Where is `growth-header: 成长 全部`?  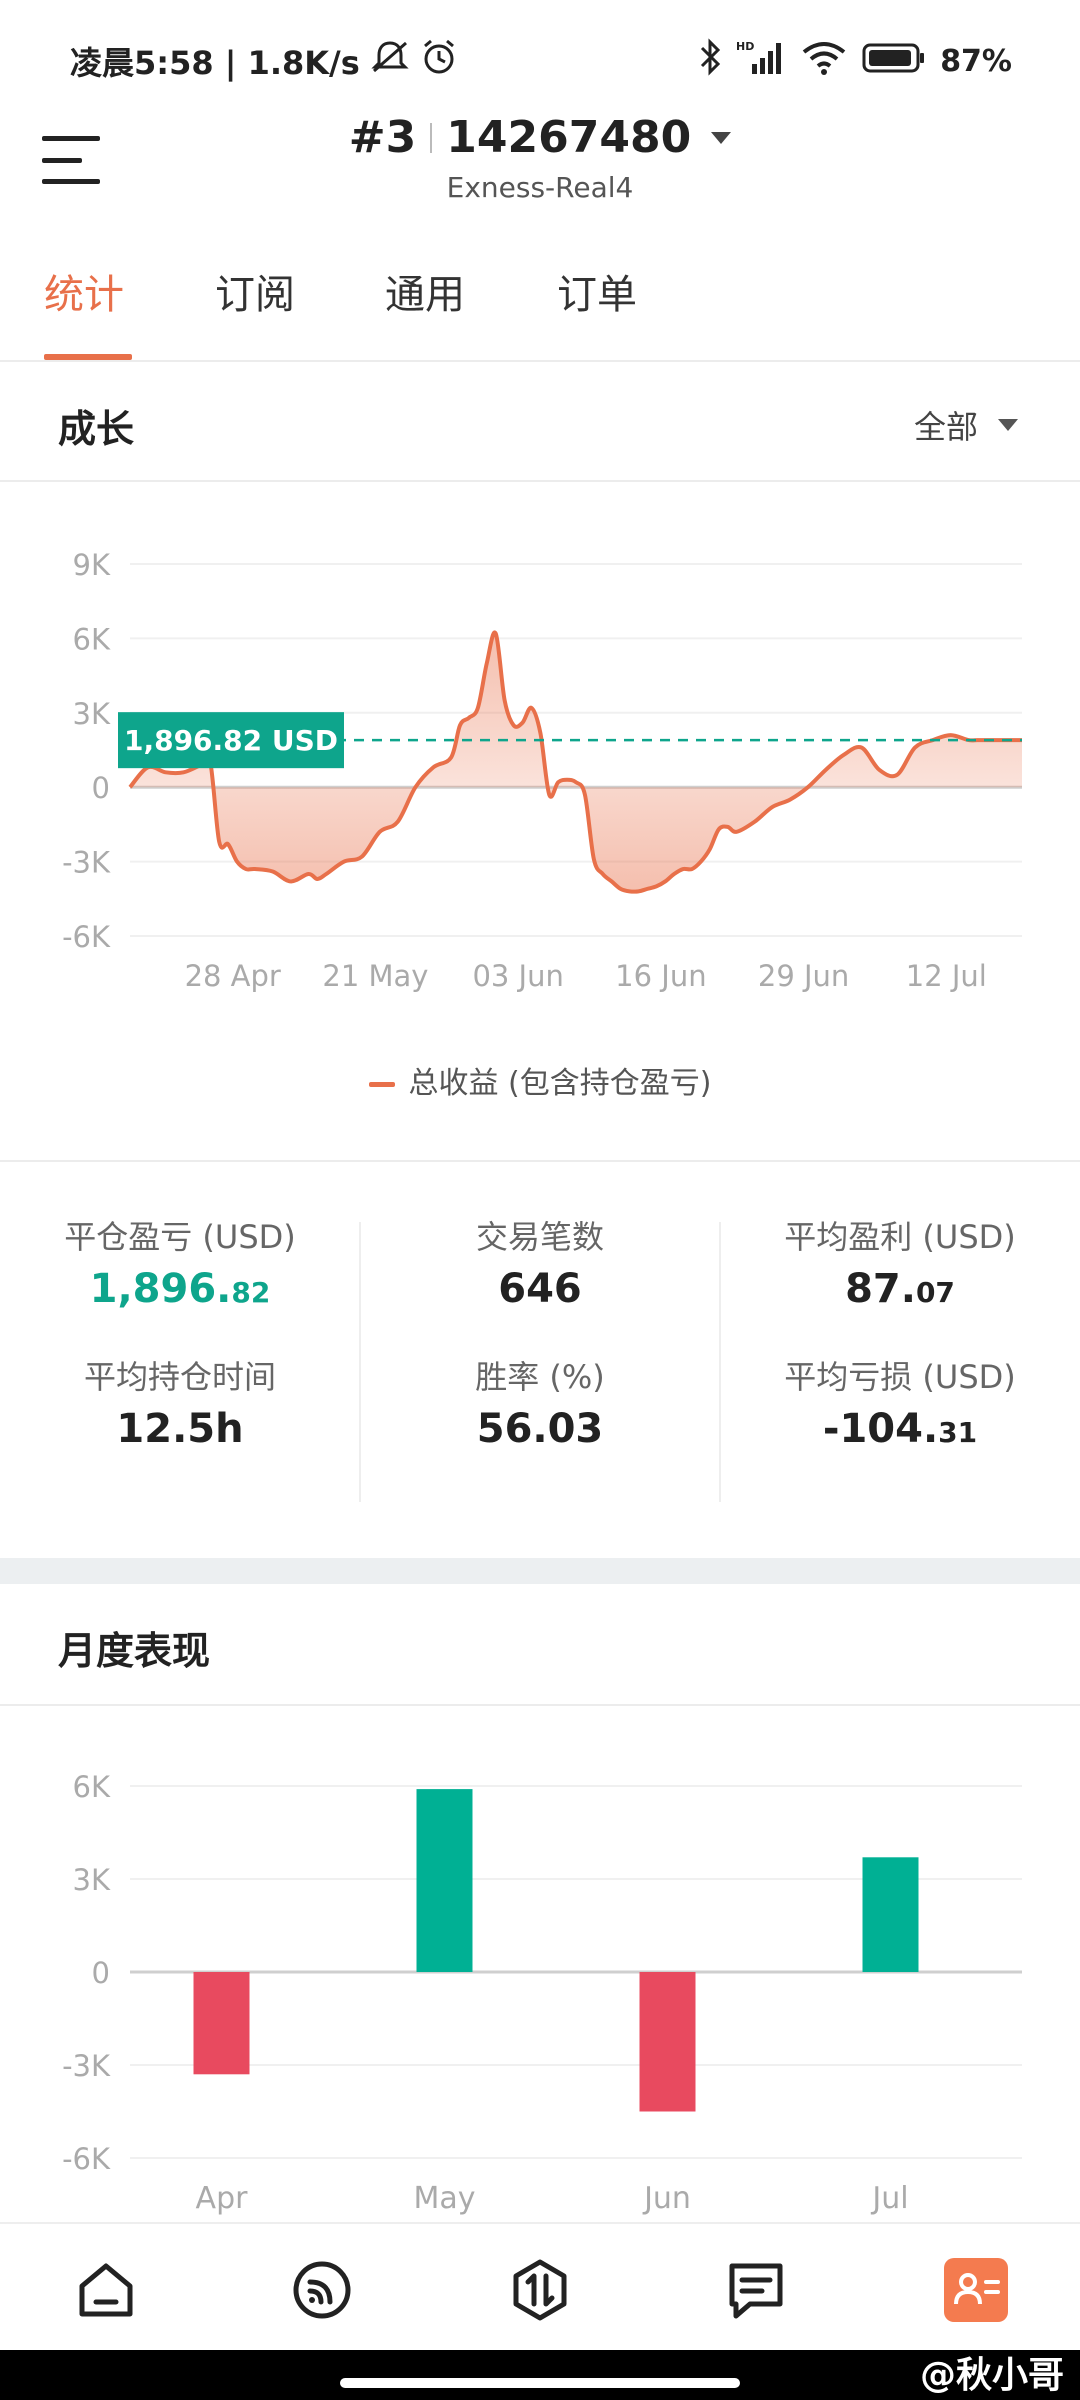 growth-header: 成长 全部 is located at coordinates (540, 422).